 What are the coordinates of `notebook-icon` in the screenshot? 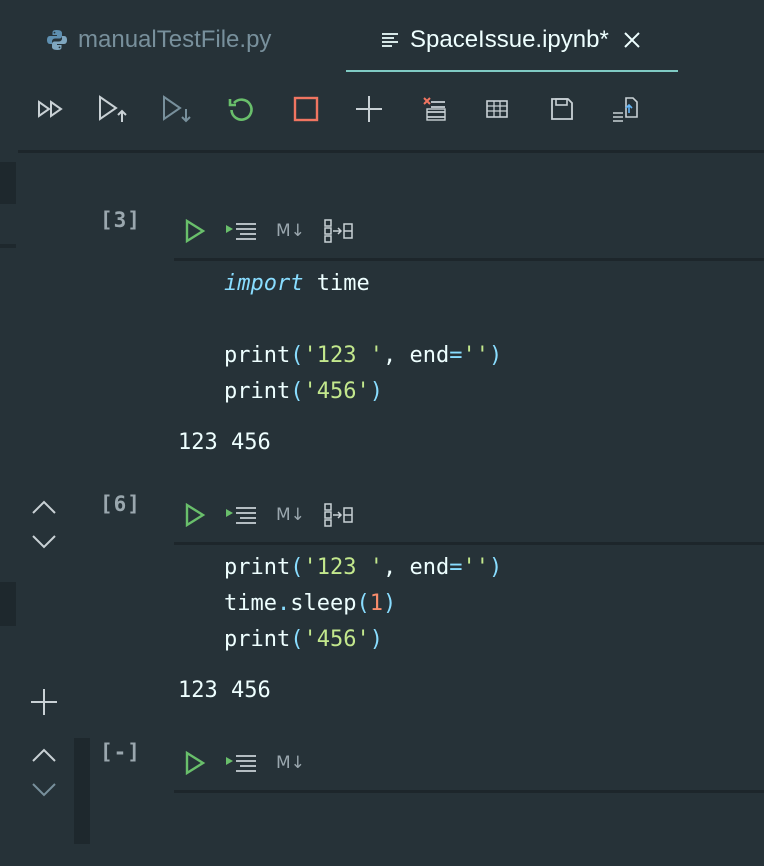 It's located at (390, 40).